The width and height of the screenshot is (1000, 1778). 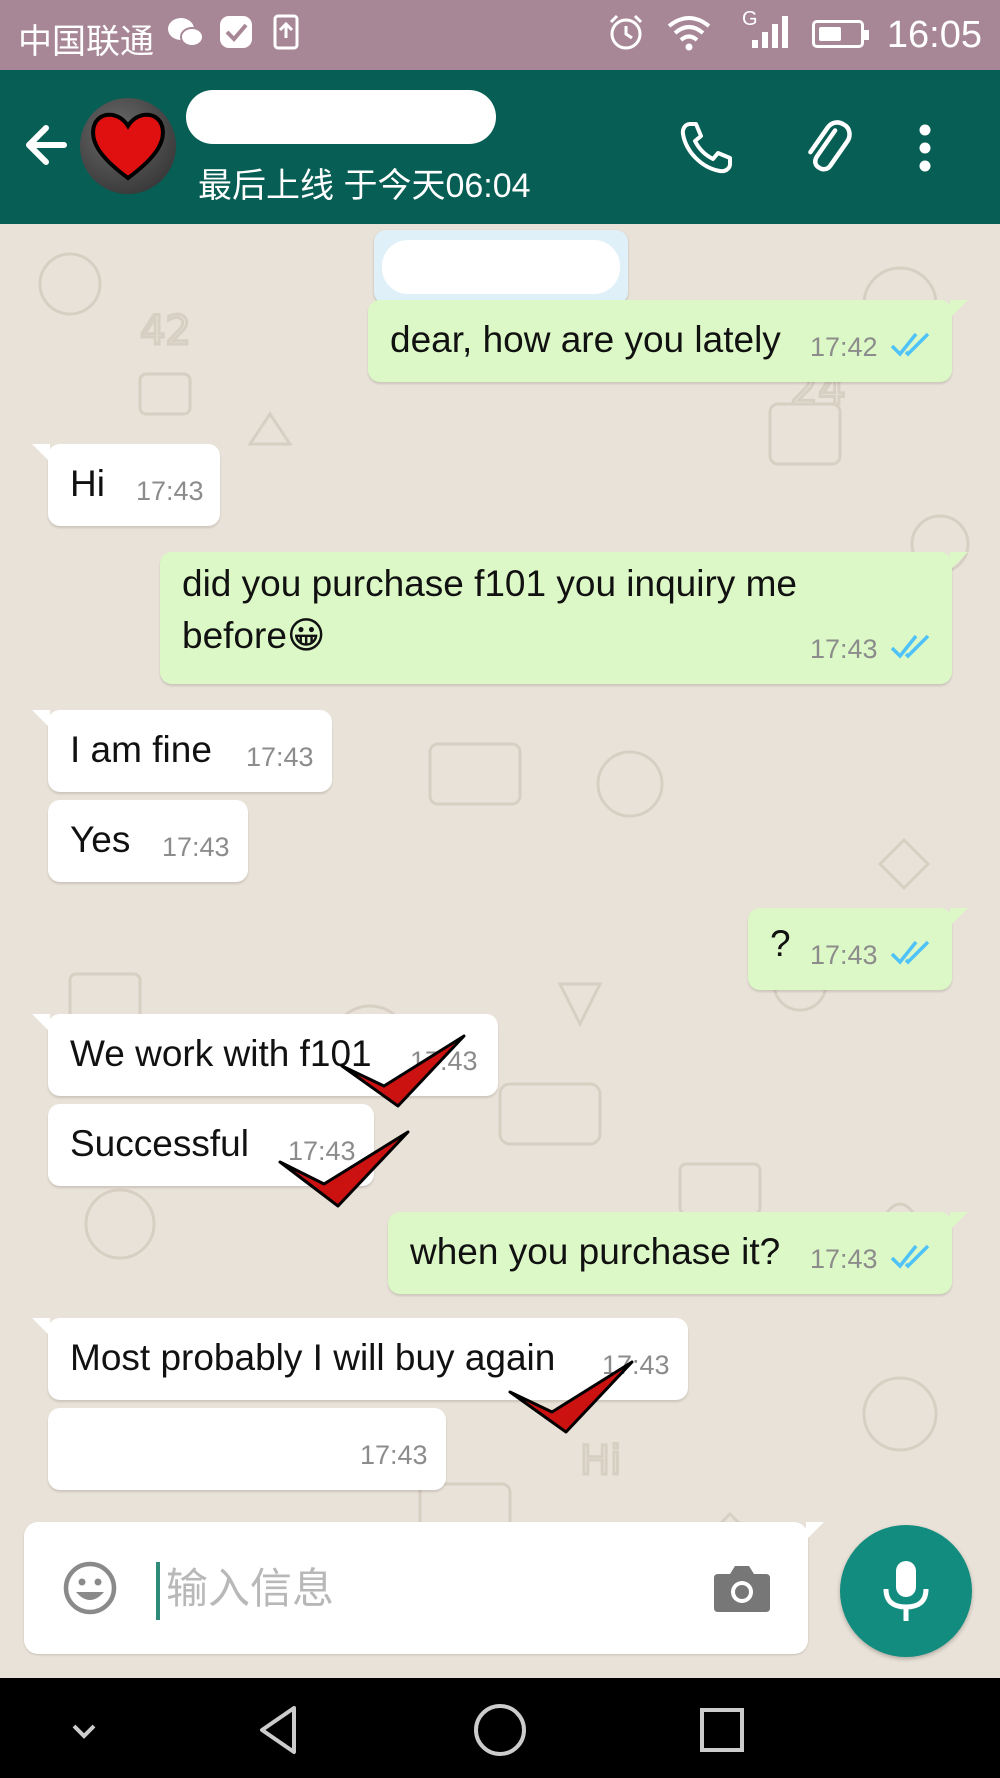 I want to click on message-time: 17:42, so click(x=844, y=347).